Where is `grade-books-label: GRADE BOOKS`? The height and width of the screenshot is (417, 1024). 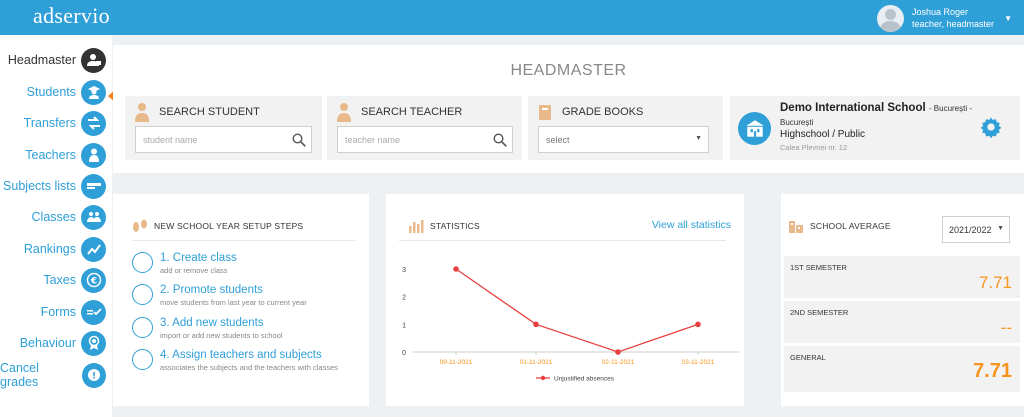 grade-books-label: GRADE BOOKS is located at coordinates (603, 112).